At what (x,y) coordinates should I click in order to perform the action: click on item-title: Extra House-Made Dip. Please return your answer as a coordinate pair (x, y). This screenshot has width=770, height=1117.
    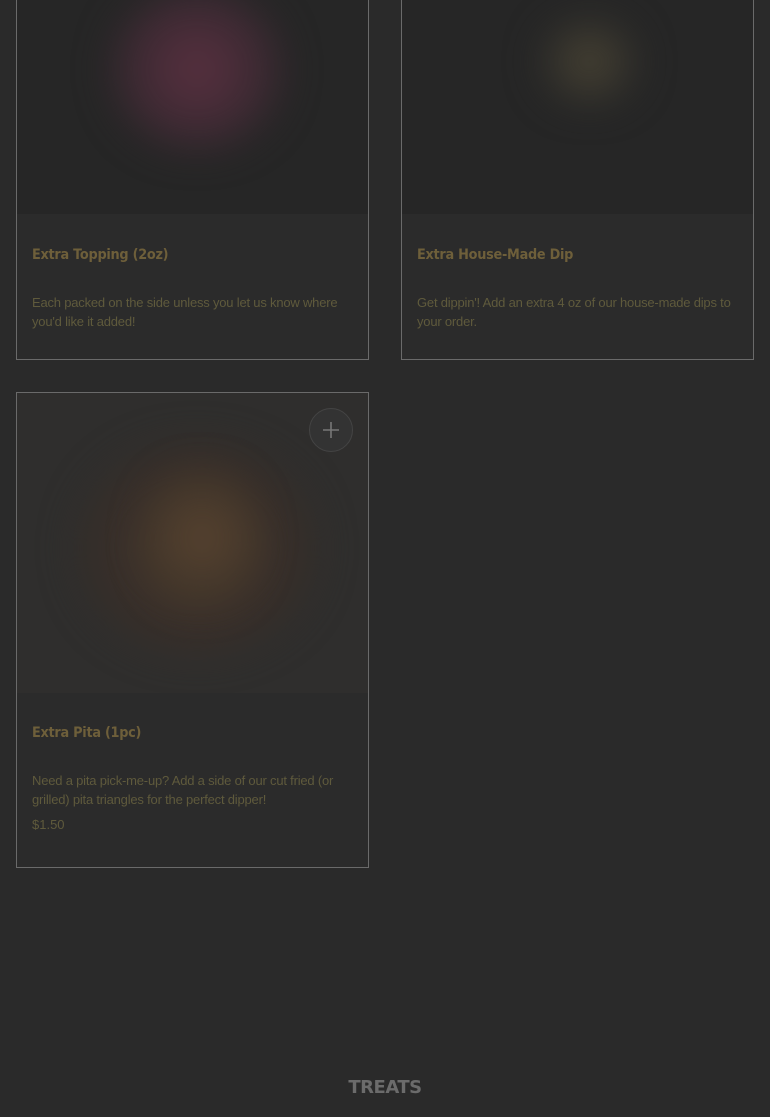
    Looking at the image, I should click on (495, 255).